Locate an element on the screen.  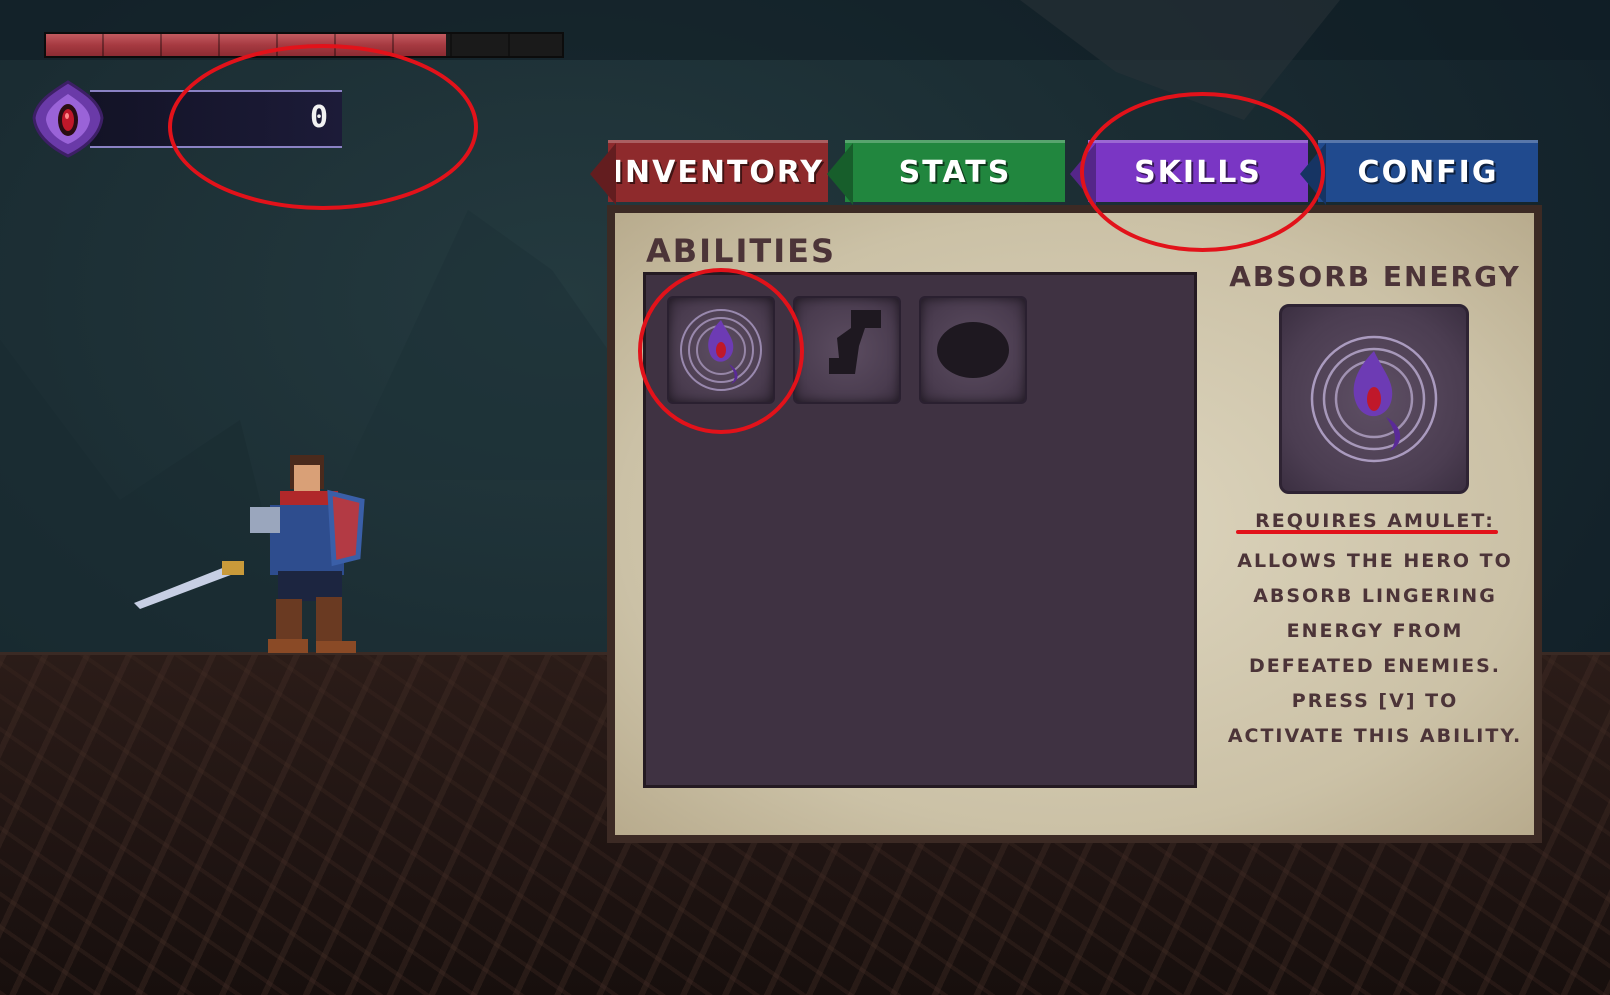
tab-stats: STATS is located at coordinates (955, 171).